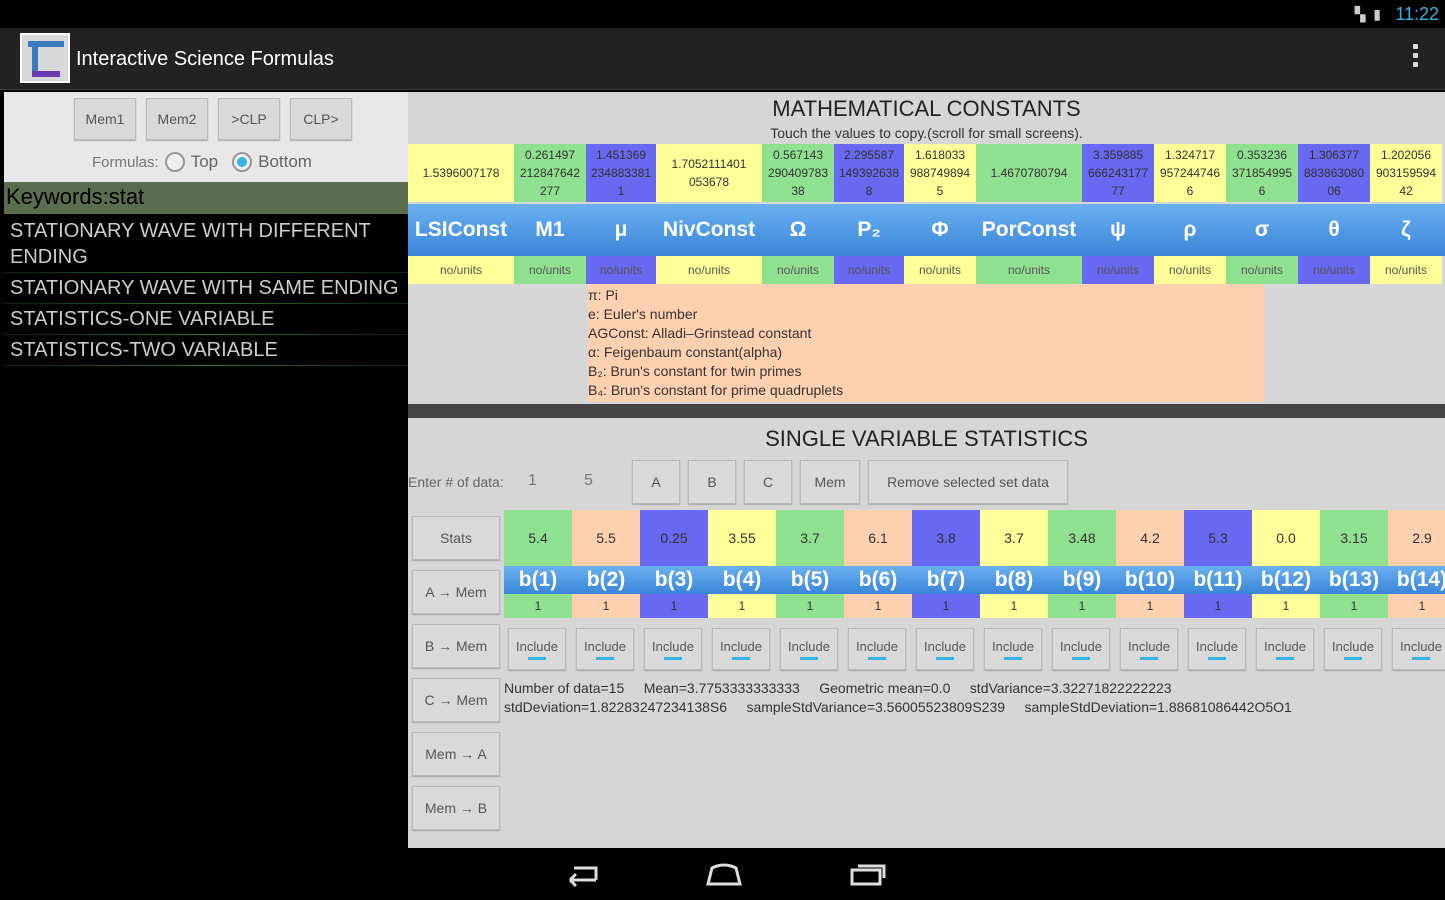 Image resolution: width=1445 pixels, height=900 pixels. Describe the element at coordinates (206, 350) in the screenshot. I see `result-item: STATISTICS-TWO VARIABLE` at that location.